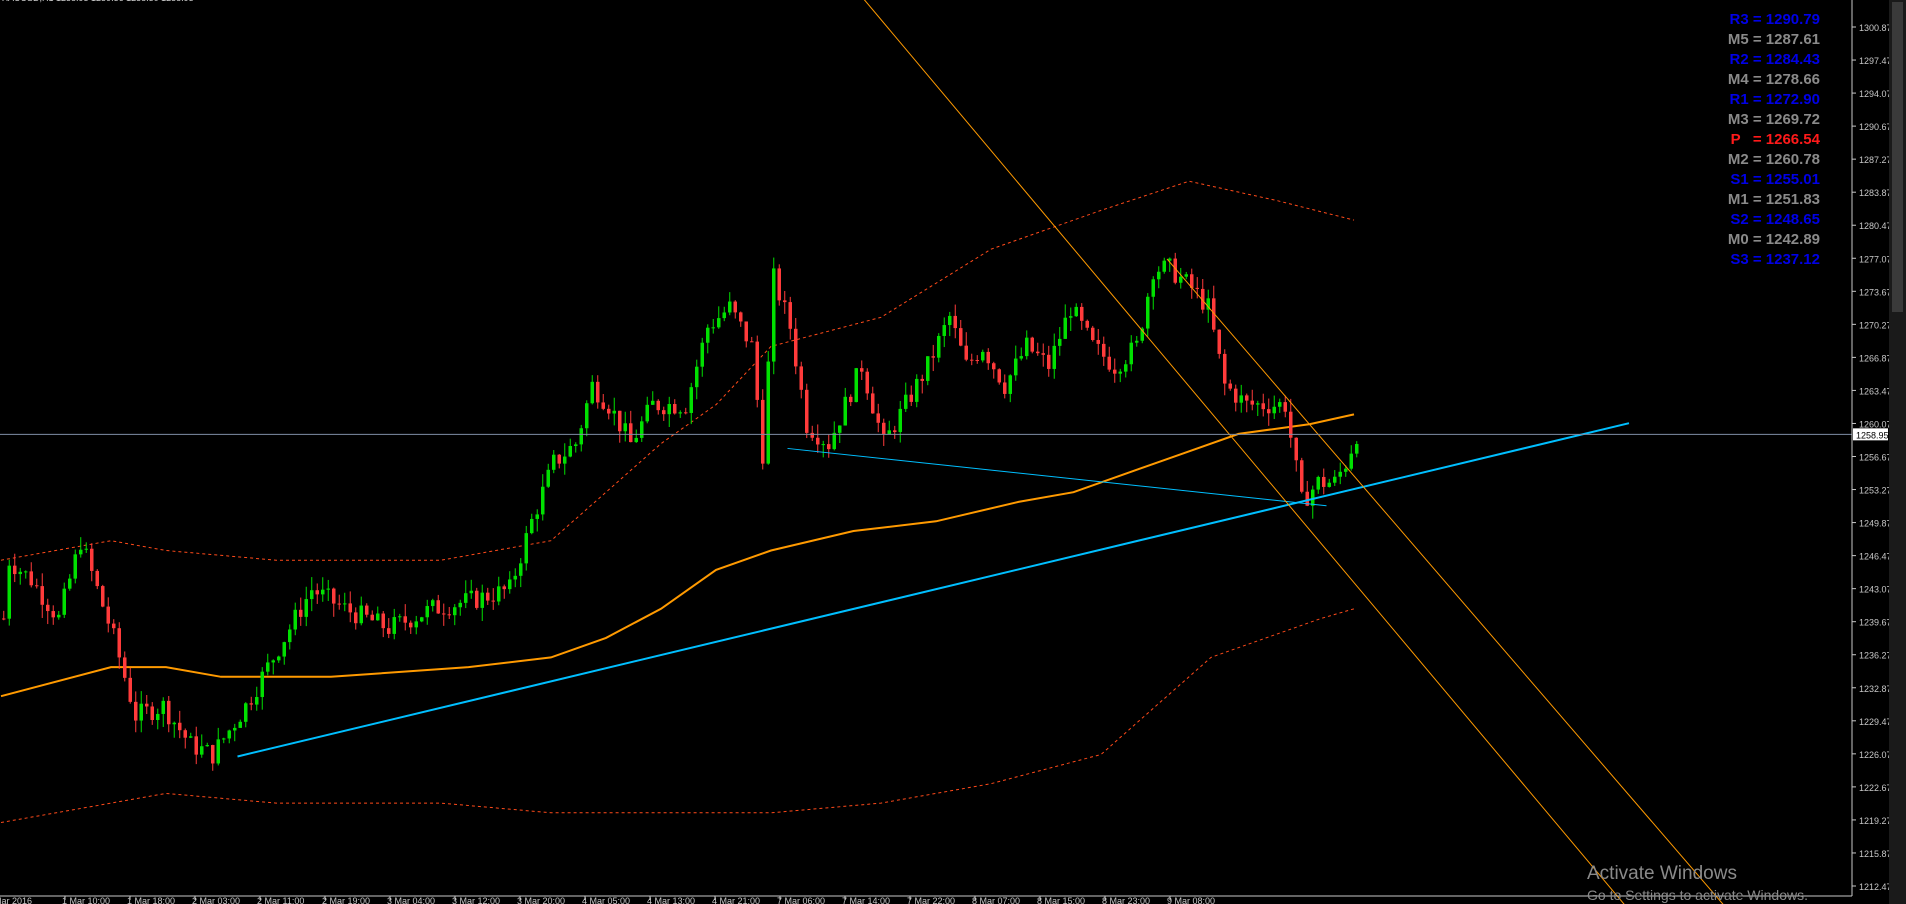  I want to click on pivot-level-row: S2 = 1248.65, so click(1775, 219).